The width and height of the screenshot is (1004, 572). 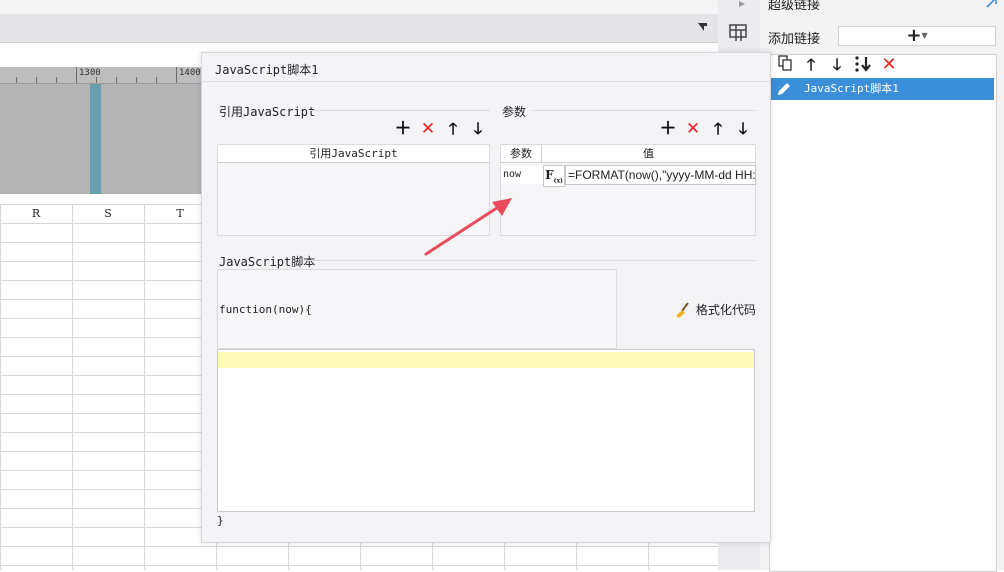 What do you see at coordinates (924, 35) in the screenshot?
I see `dropdown-caret-icon: ▼` at bounding box center [924, 35].